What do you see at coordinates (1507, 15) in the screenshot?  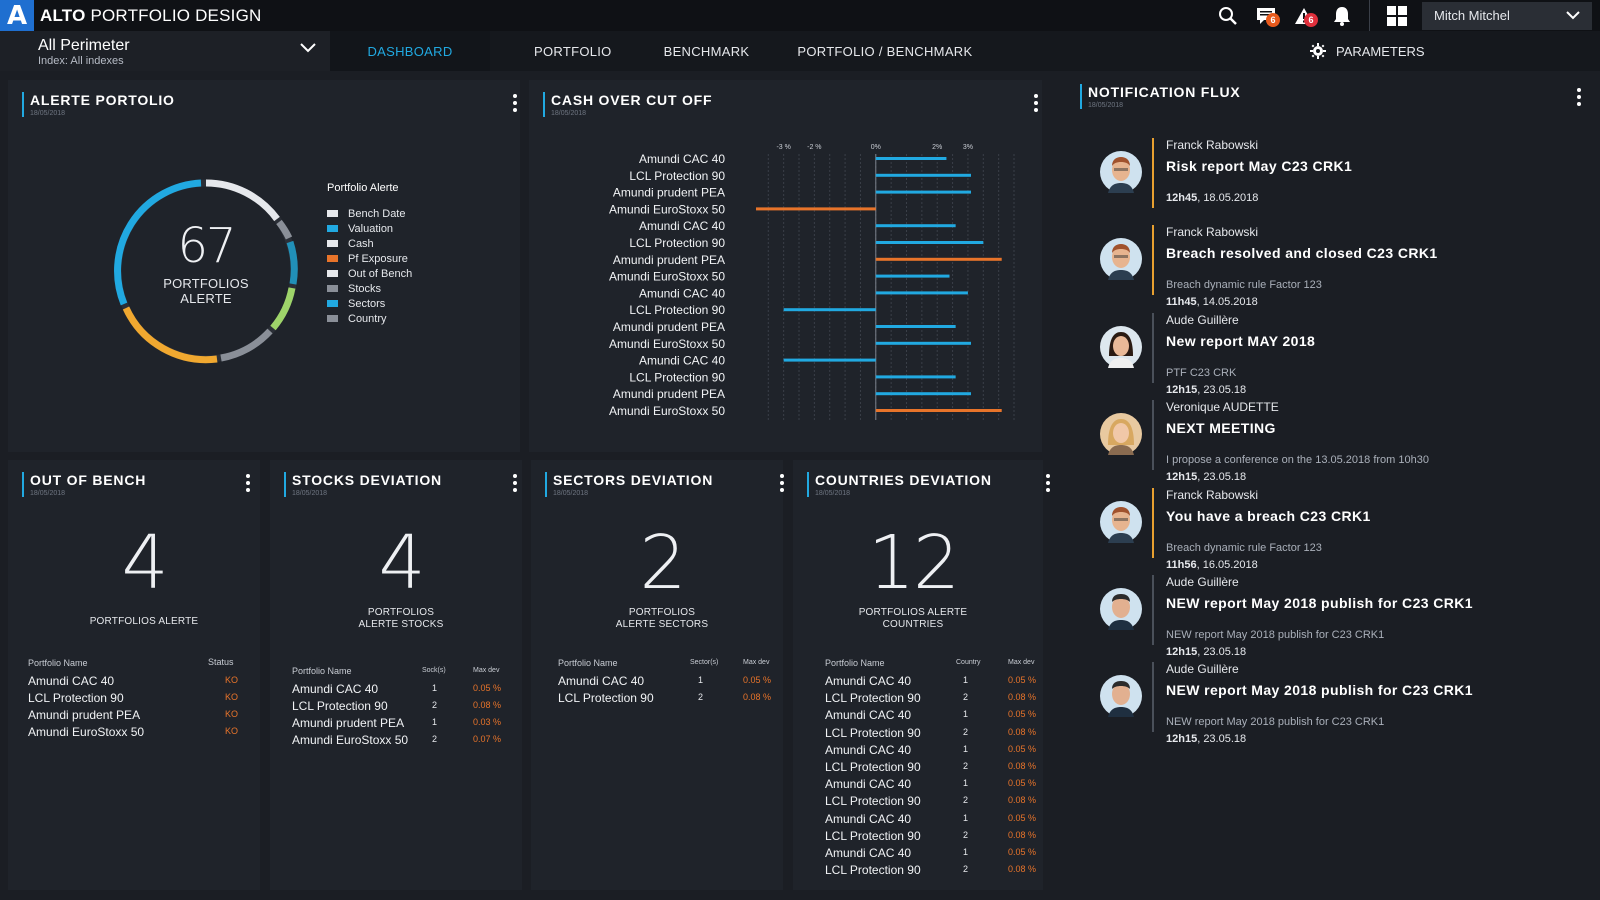 I see `user-menu: Mitch Mitchel` at bounding box center [1507, 15].